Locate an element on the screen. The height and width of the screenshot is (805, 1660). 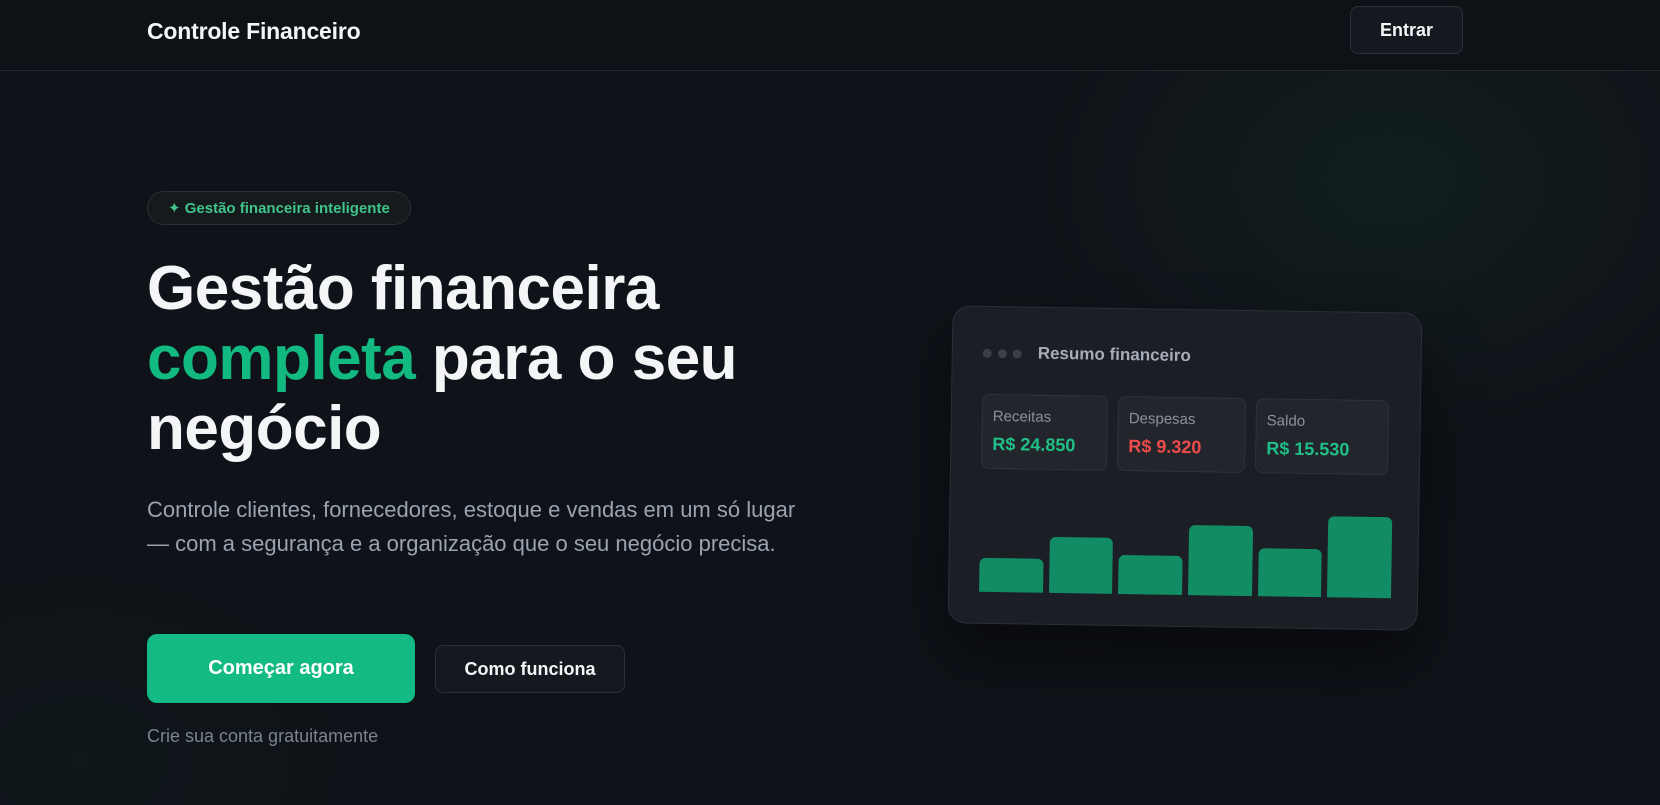
stat-income: Receitas R$ 24.850 is located at coordinates (1044, 432).